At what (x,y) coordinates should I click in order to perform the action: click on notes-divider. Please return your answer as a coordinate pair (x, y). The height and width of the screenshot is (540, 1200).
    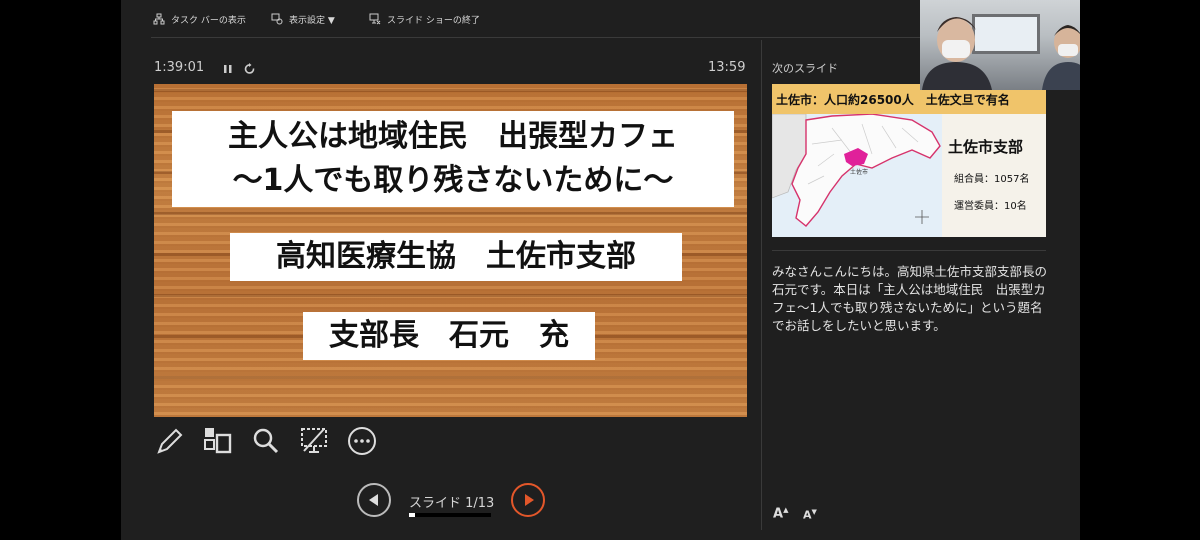
    Looking at the image, I should click on (909, 250).